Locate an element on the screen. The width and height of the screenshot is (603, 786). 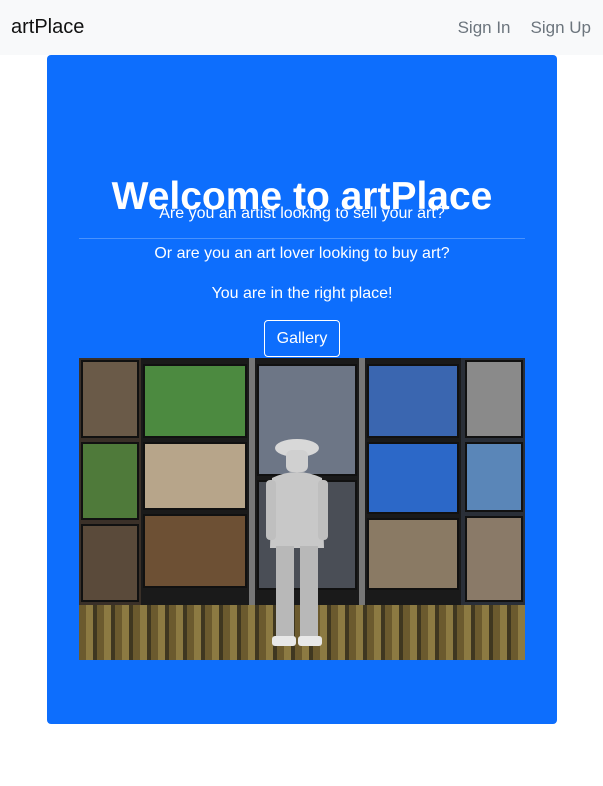
visitor-figure is located at coordinates (297, 542).